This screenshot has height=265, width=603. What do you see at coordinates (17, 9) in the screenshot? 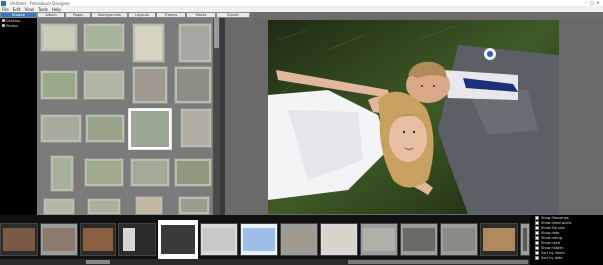
I see `menu-edit: Edit` at bounding box center [17, 9].